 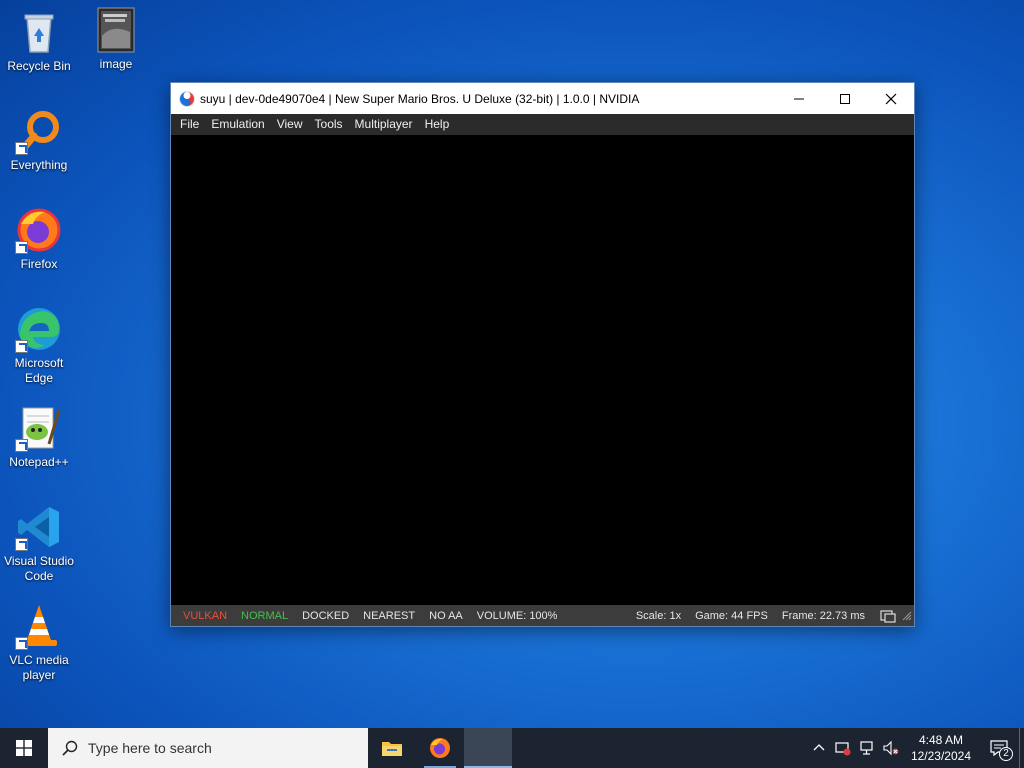 What do you see at coordinates (437, 124) in the screenshot?
I see `menu-help: Help` at bounding box center [437, 124].